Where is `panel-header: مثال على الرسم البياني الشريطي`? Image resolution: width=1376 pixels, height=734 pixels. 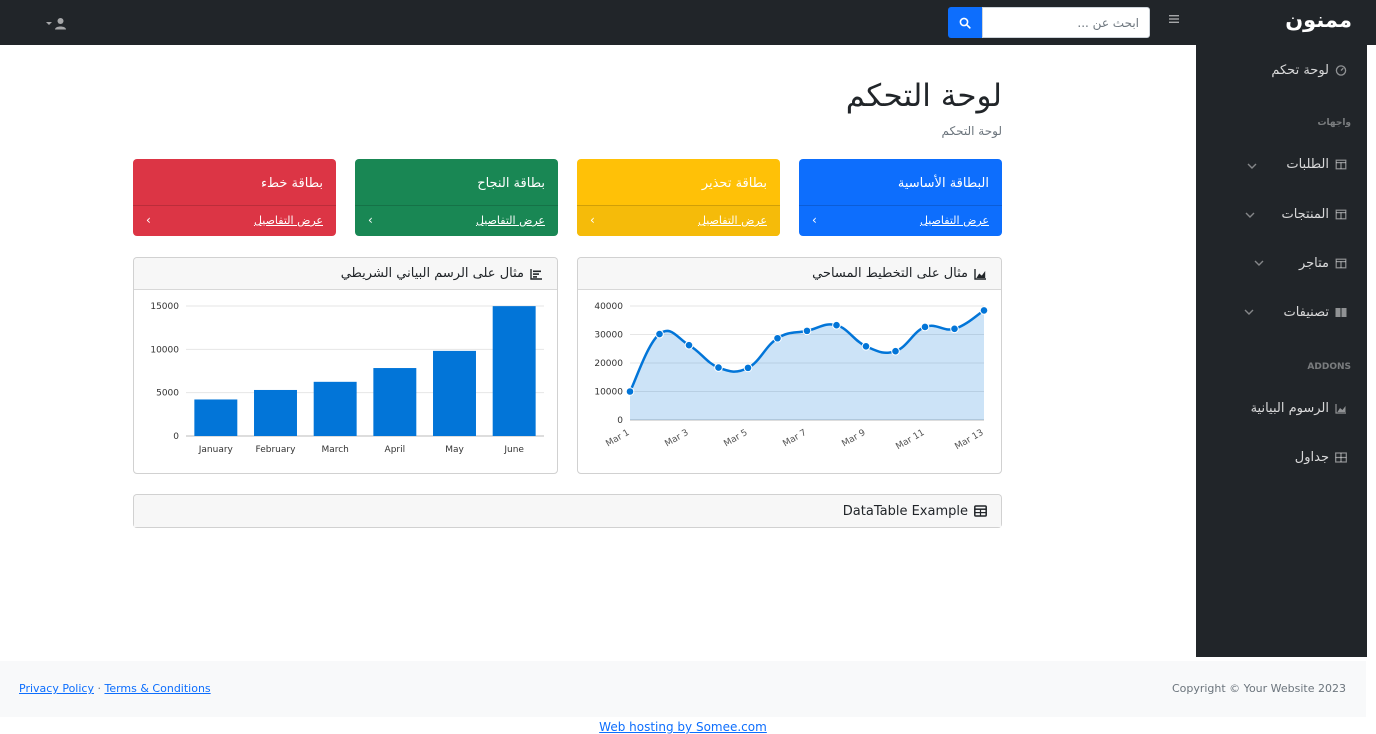 panel-header: مثال على الرسم البياني الشريطي is located at coordinates (345, 274).